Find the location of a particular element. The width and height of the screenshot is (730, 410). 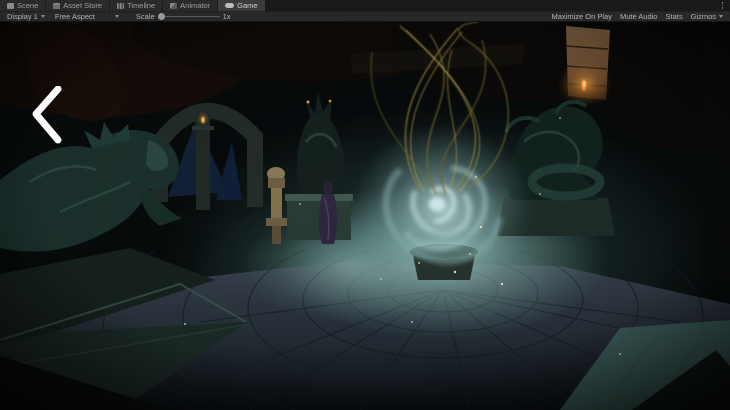

toolbar-right-group: Maximize On Play Mute Audio Stats Gizmos is located at coordinates (637, 16).